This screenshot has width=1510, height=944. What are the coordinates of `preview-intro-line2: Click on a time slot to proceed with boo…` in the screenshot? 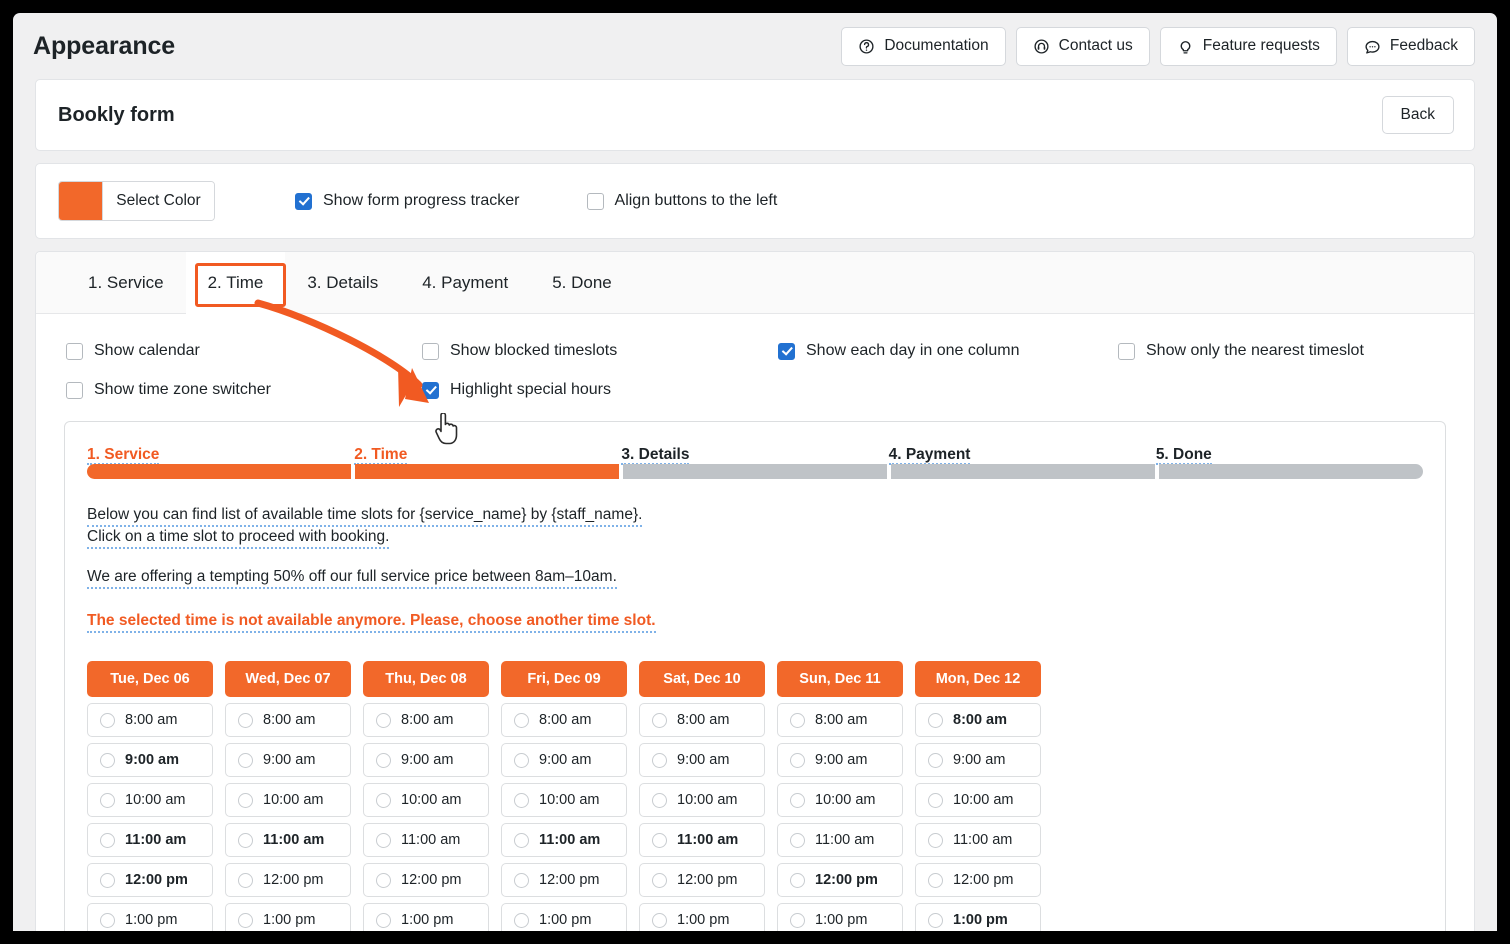 It's located at (238, 538).